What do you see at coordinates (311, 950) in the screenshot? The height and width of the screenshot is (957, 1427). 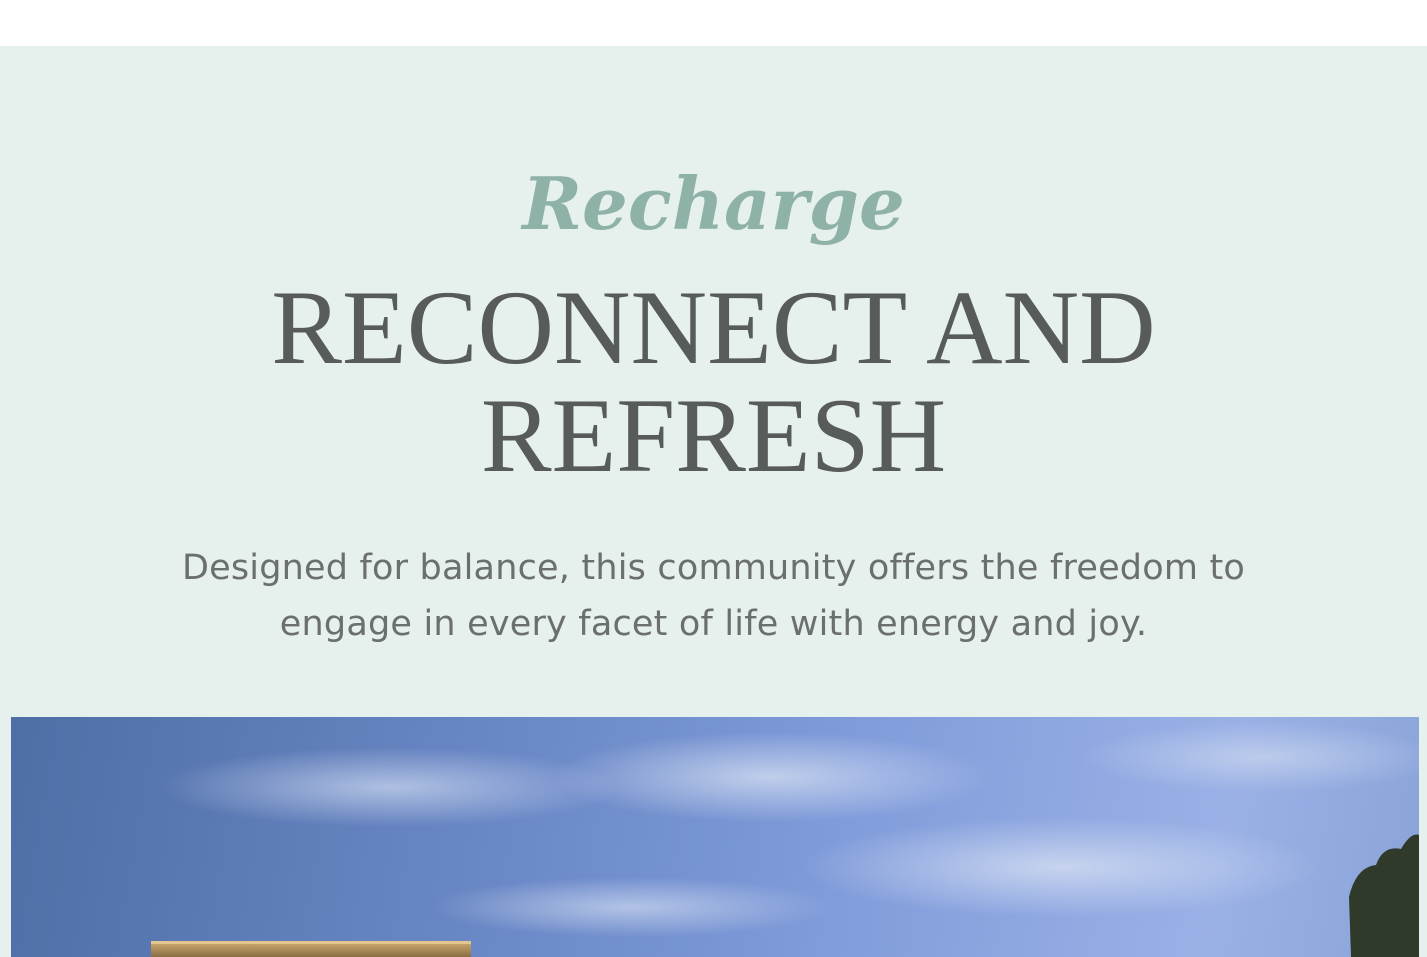 I see `building-roof` at bounding box center [311, 950].